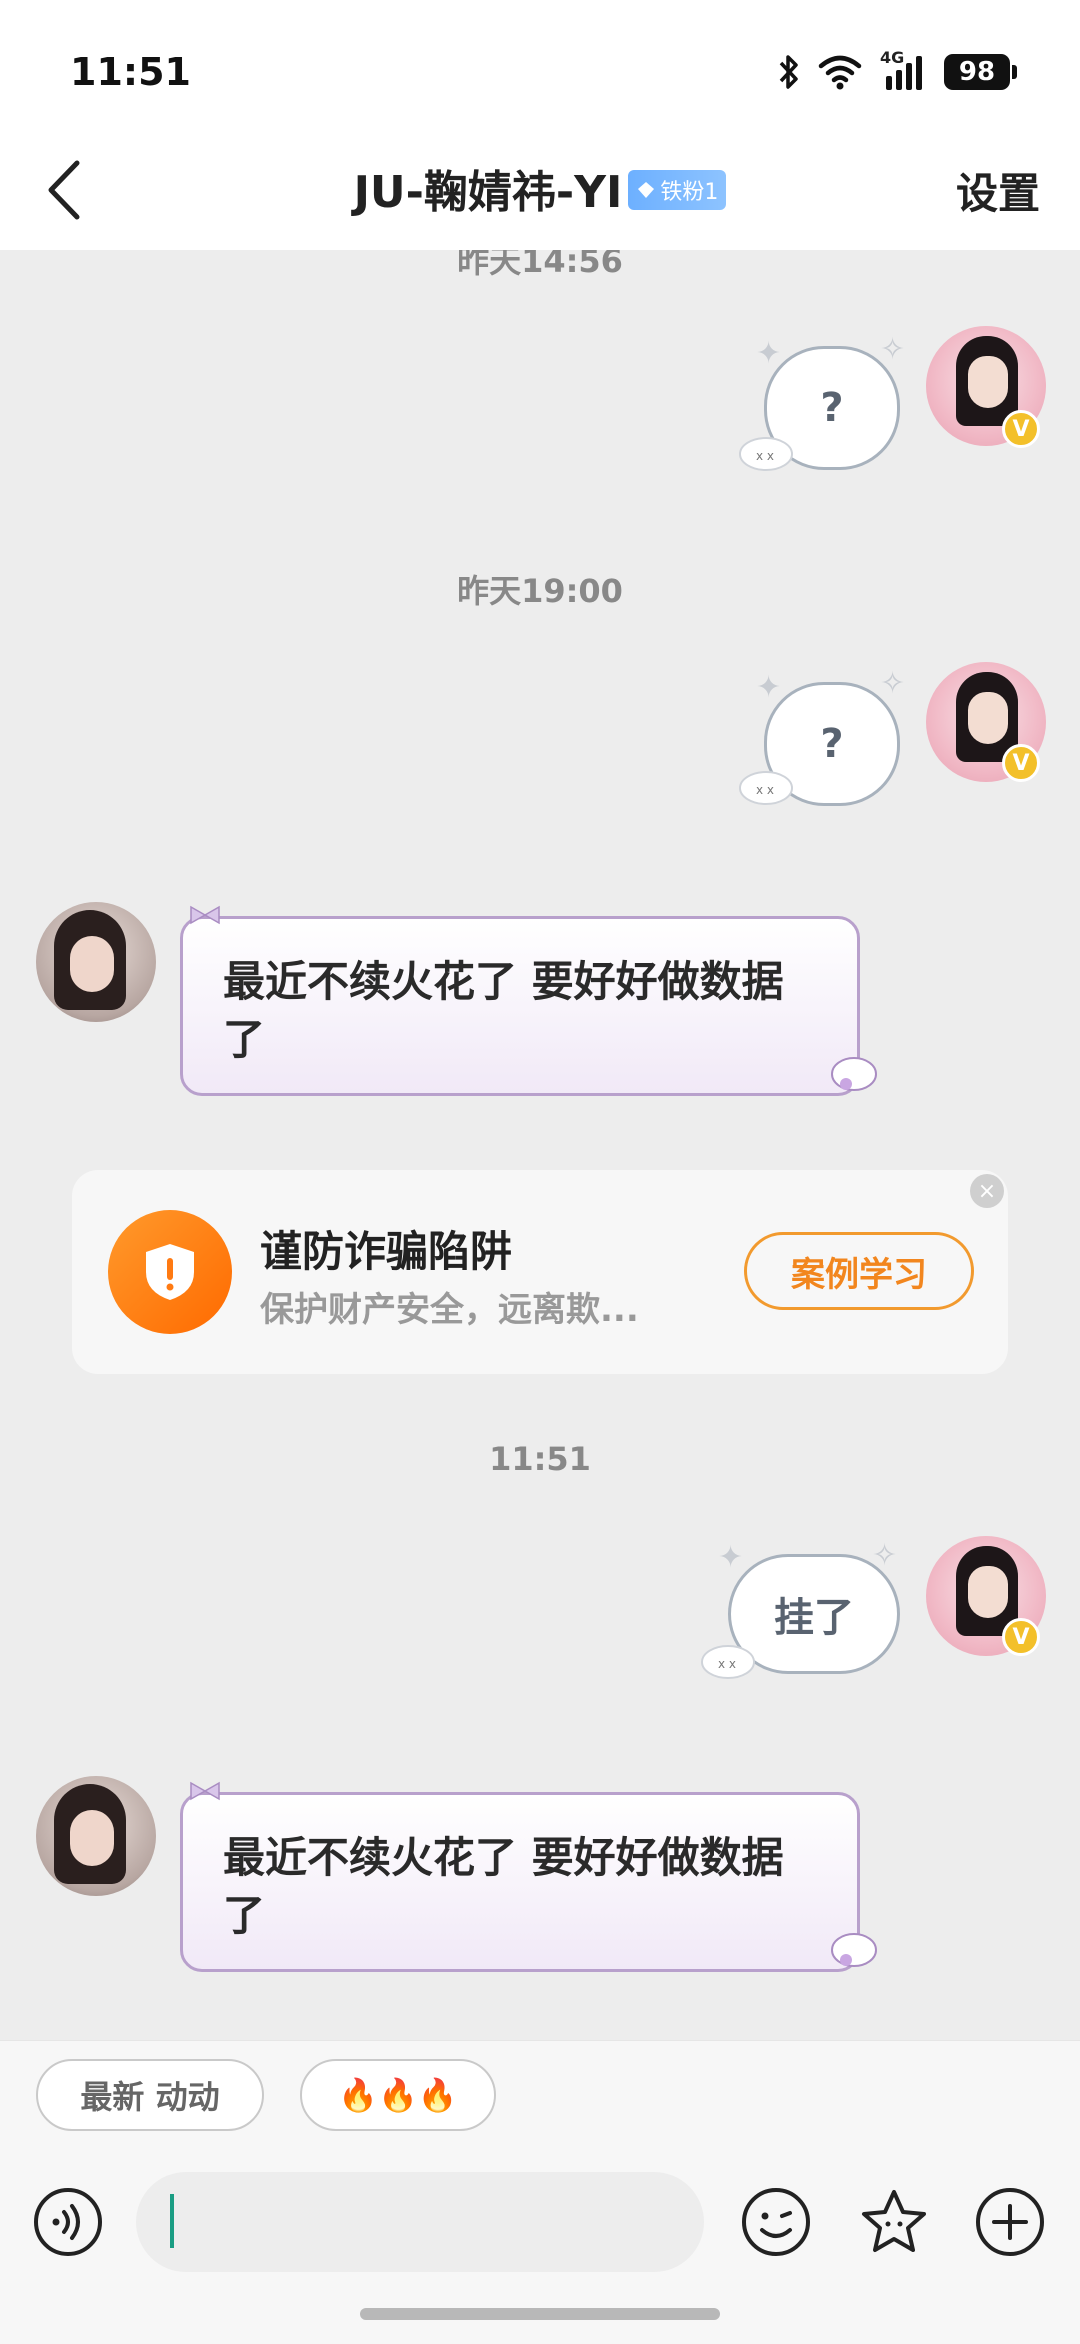  Describe the element at coordinates (788, 72) in the screenshot. I see `bluetooth-icon` at that location.